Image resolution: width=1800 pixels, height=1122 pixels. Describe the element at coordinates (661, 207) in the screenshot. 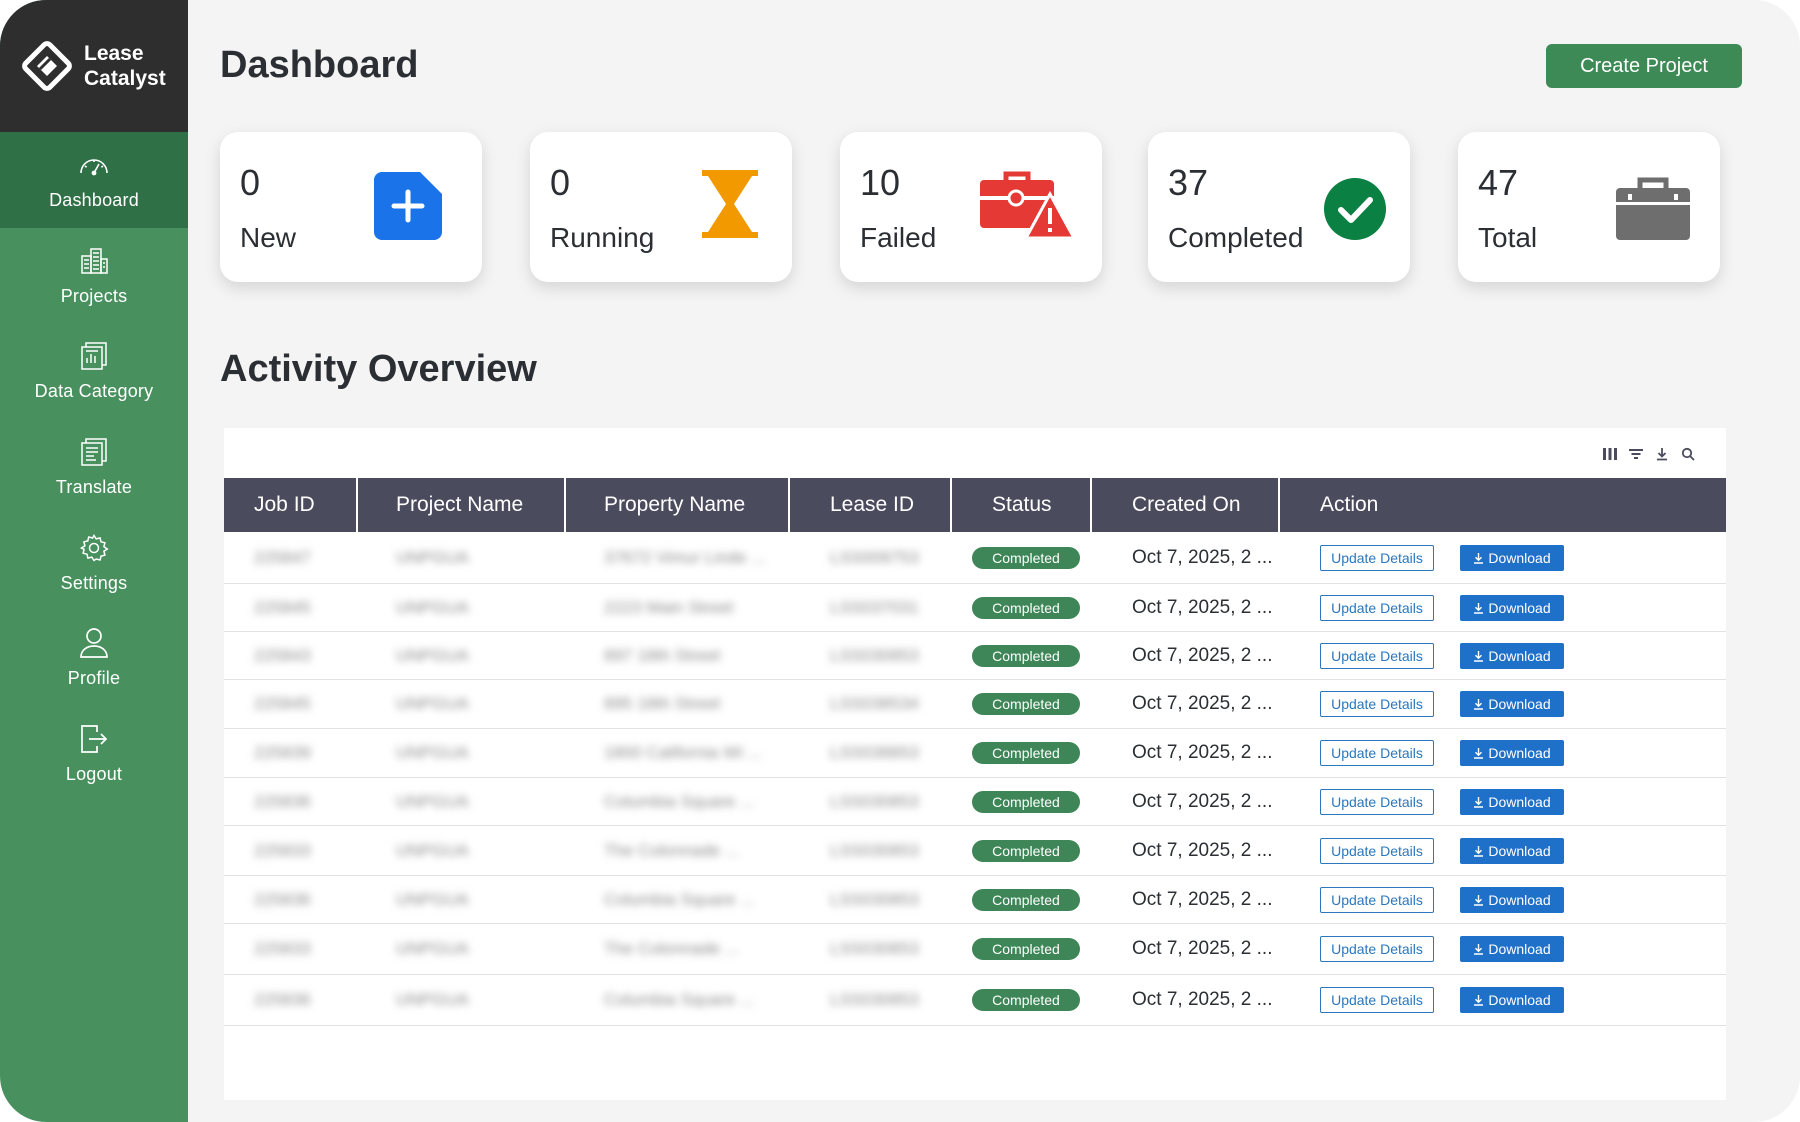

I see `stat-card-running: 0 Running` at that location.